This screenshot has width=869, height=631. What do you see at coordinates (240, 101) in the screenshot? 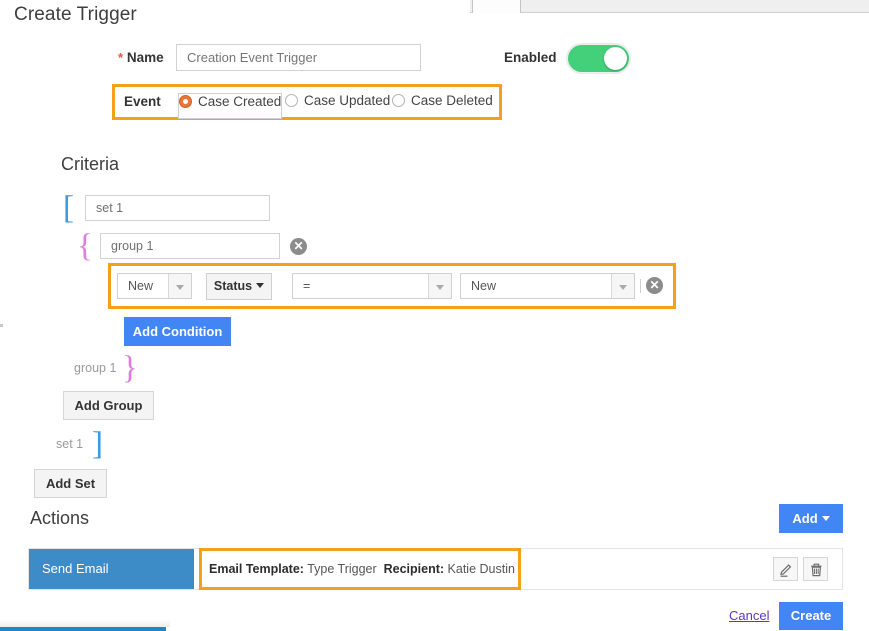
I see `radio-label: Case Created` at bounding box center [240, 101].